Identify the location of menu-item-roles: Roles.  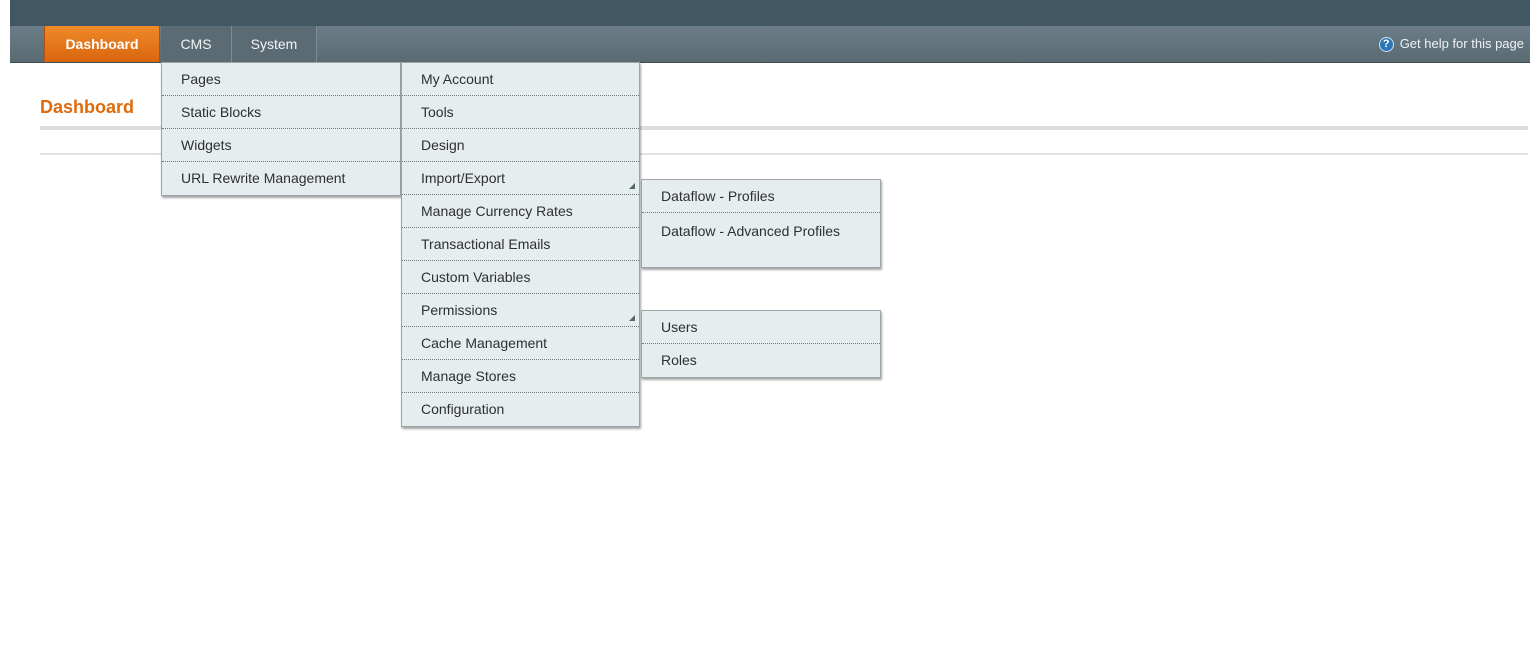
(761, 360).